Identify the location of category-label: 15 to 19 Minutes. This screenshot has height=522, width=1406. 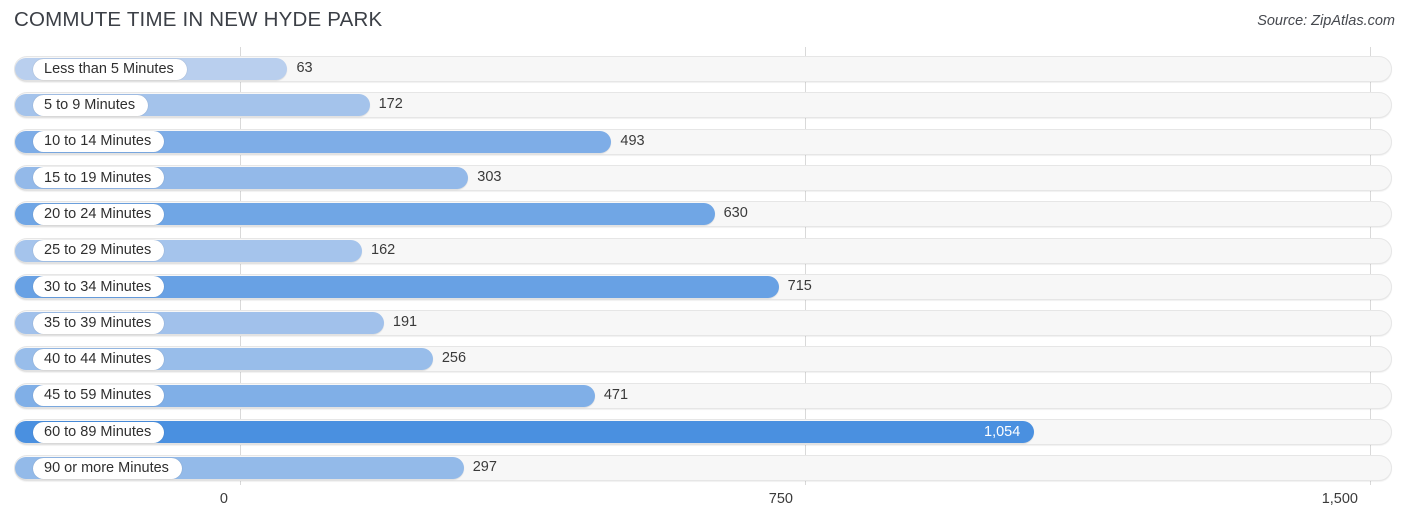
(98, 177).